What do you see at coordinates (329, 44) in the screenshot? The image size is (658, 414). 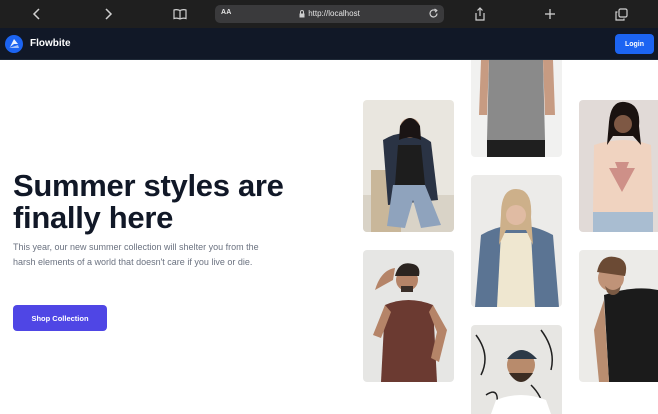 I see `site-navbar: Flowbite Login` at bounding box center [329, 44].